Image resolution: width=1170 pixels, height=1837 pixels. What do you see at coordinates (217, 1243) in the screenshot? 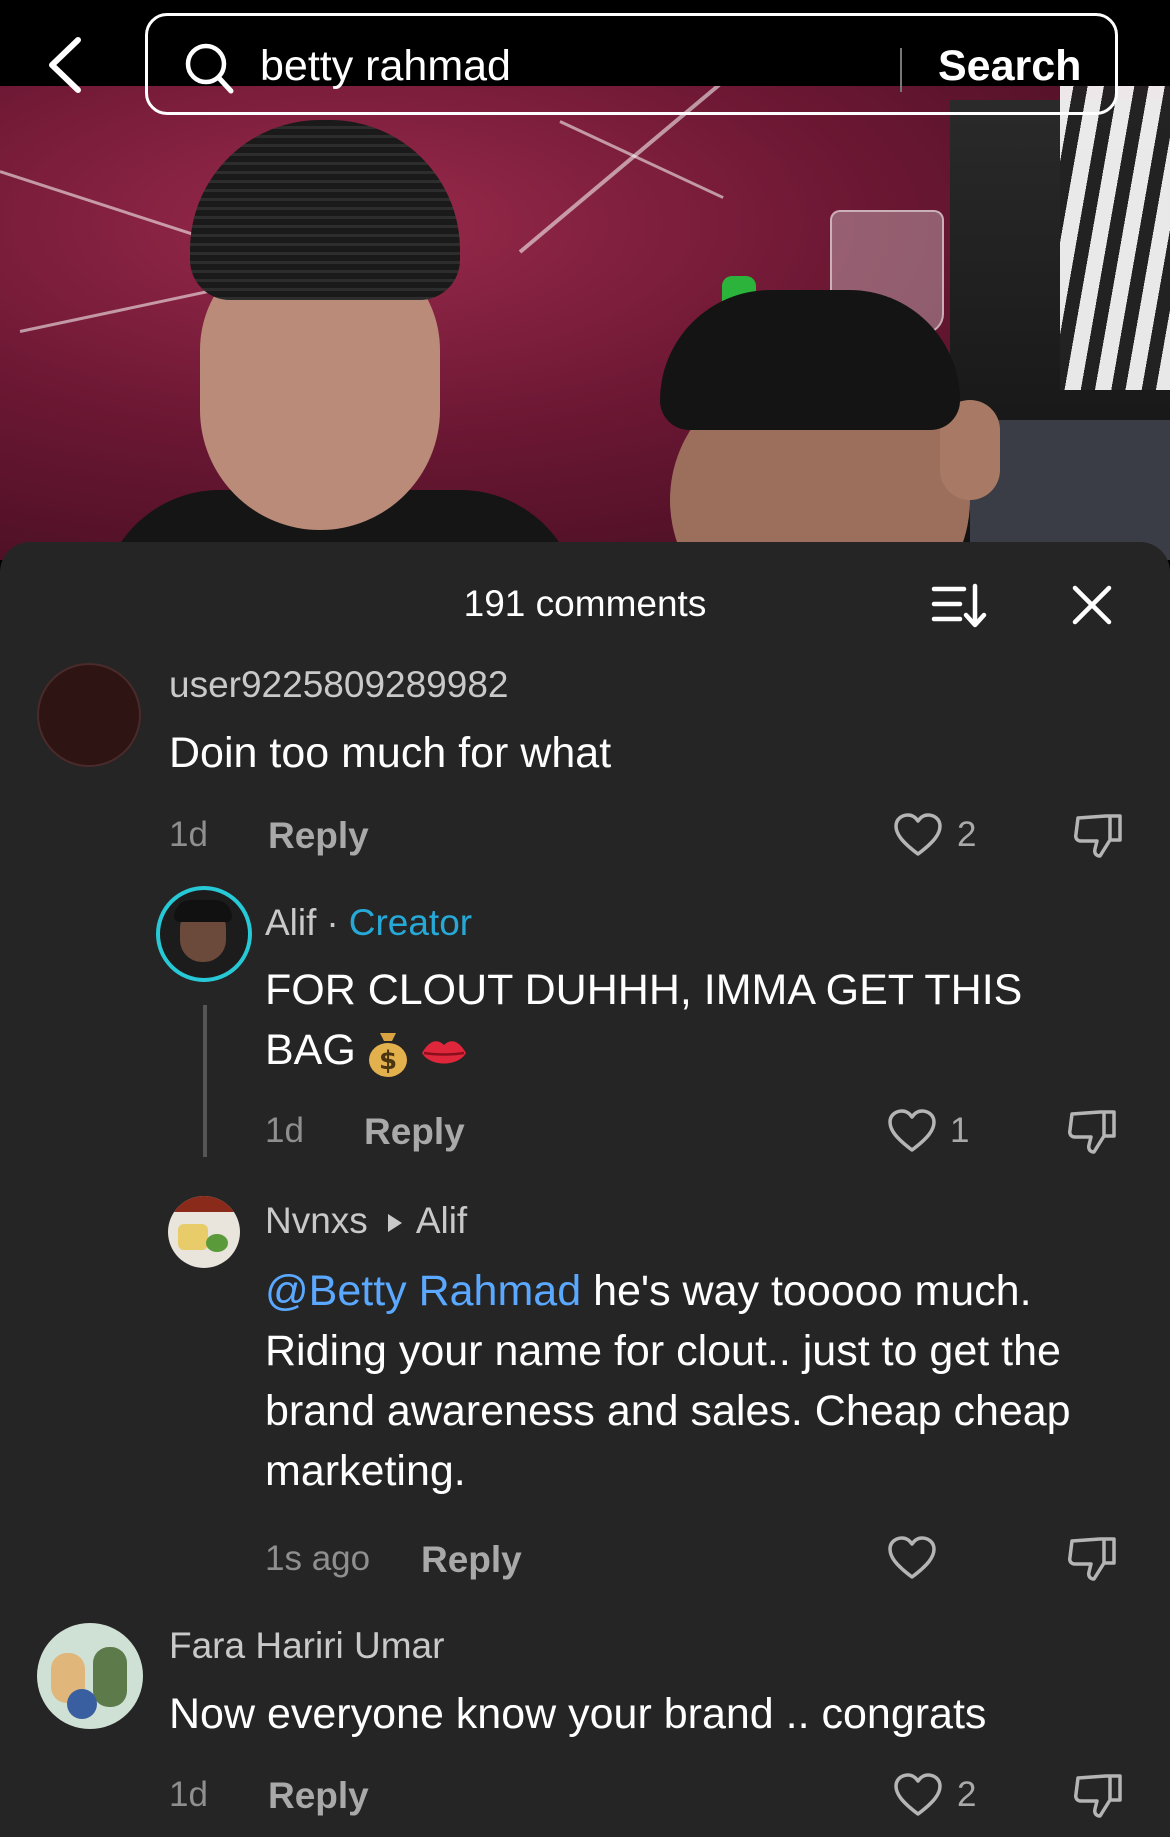
I see `avatar-garnish` at bounding box center [217, 1243].